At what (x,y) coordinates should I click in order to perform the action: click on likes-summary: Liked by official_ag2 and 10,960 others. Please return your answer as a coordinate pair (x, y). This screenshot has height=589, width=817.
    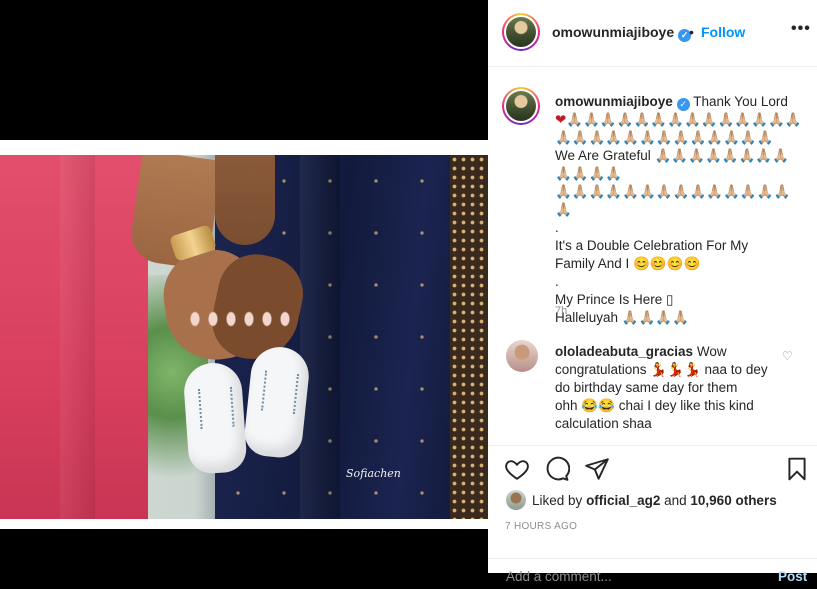
    Looking at the image, I should click on (641, 500).